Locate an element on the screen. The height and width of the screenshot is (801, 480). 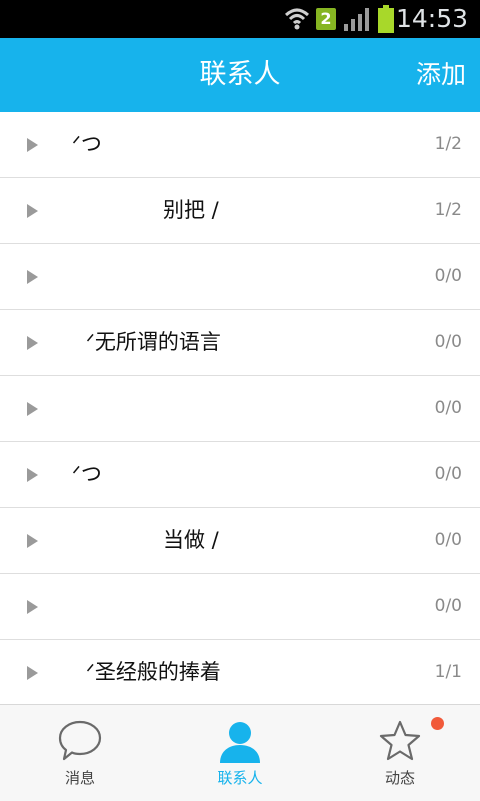
group-row: ᐟつ 1/2 is located at coordinates (240, 145).